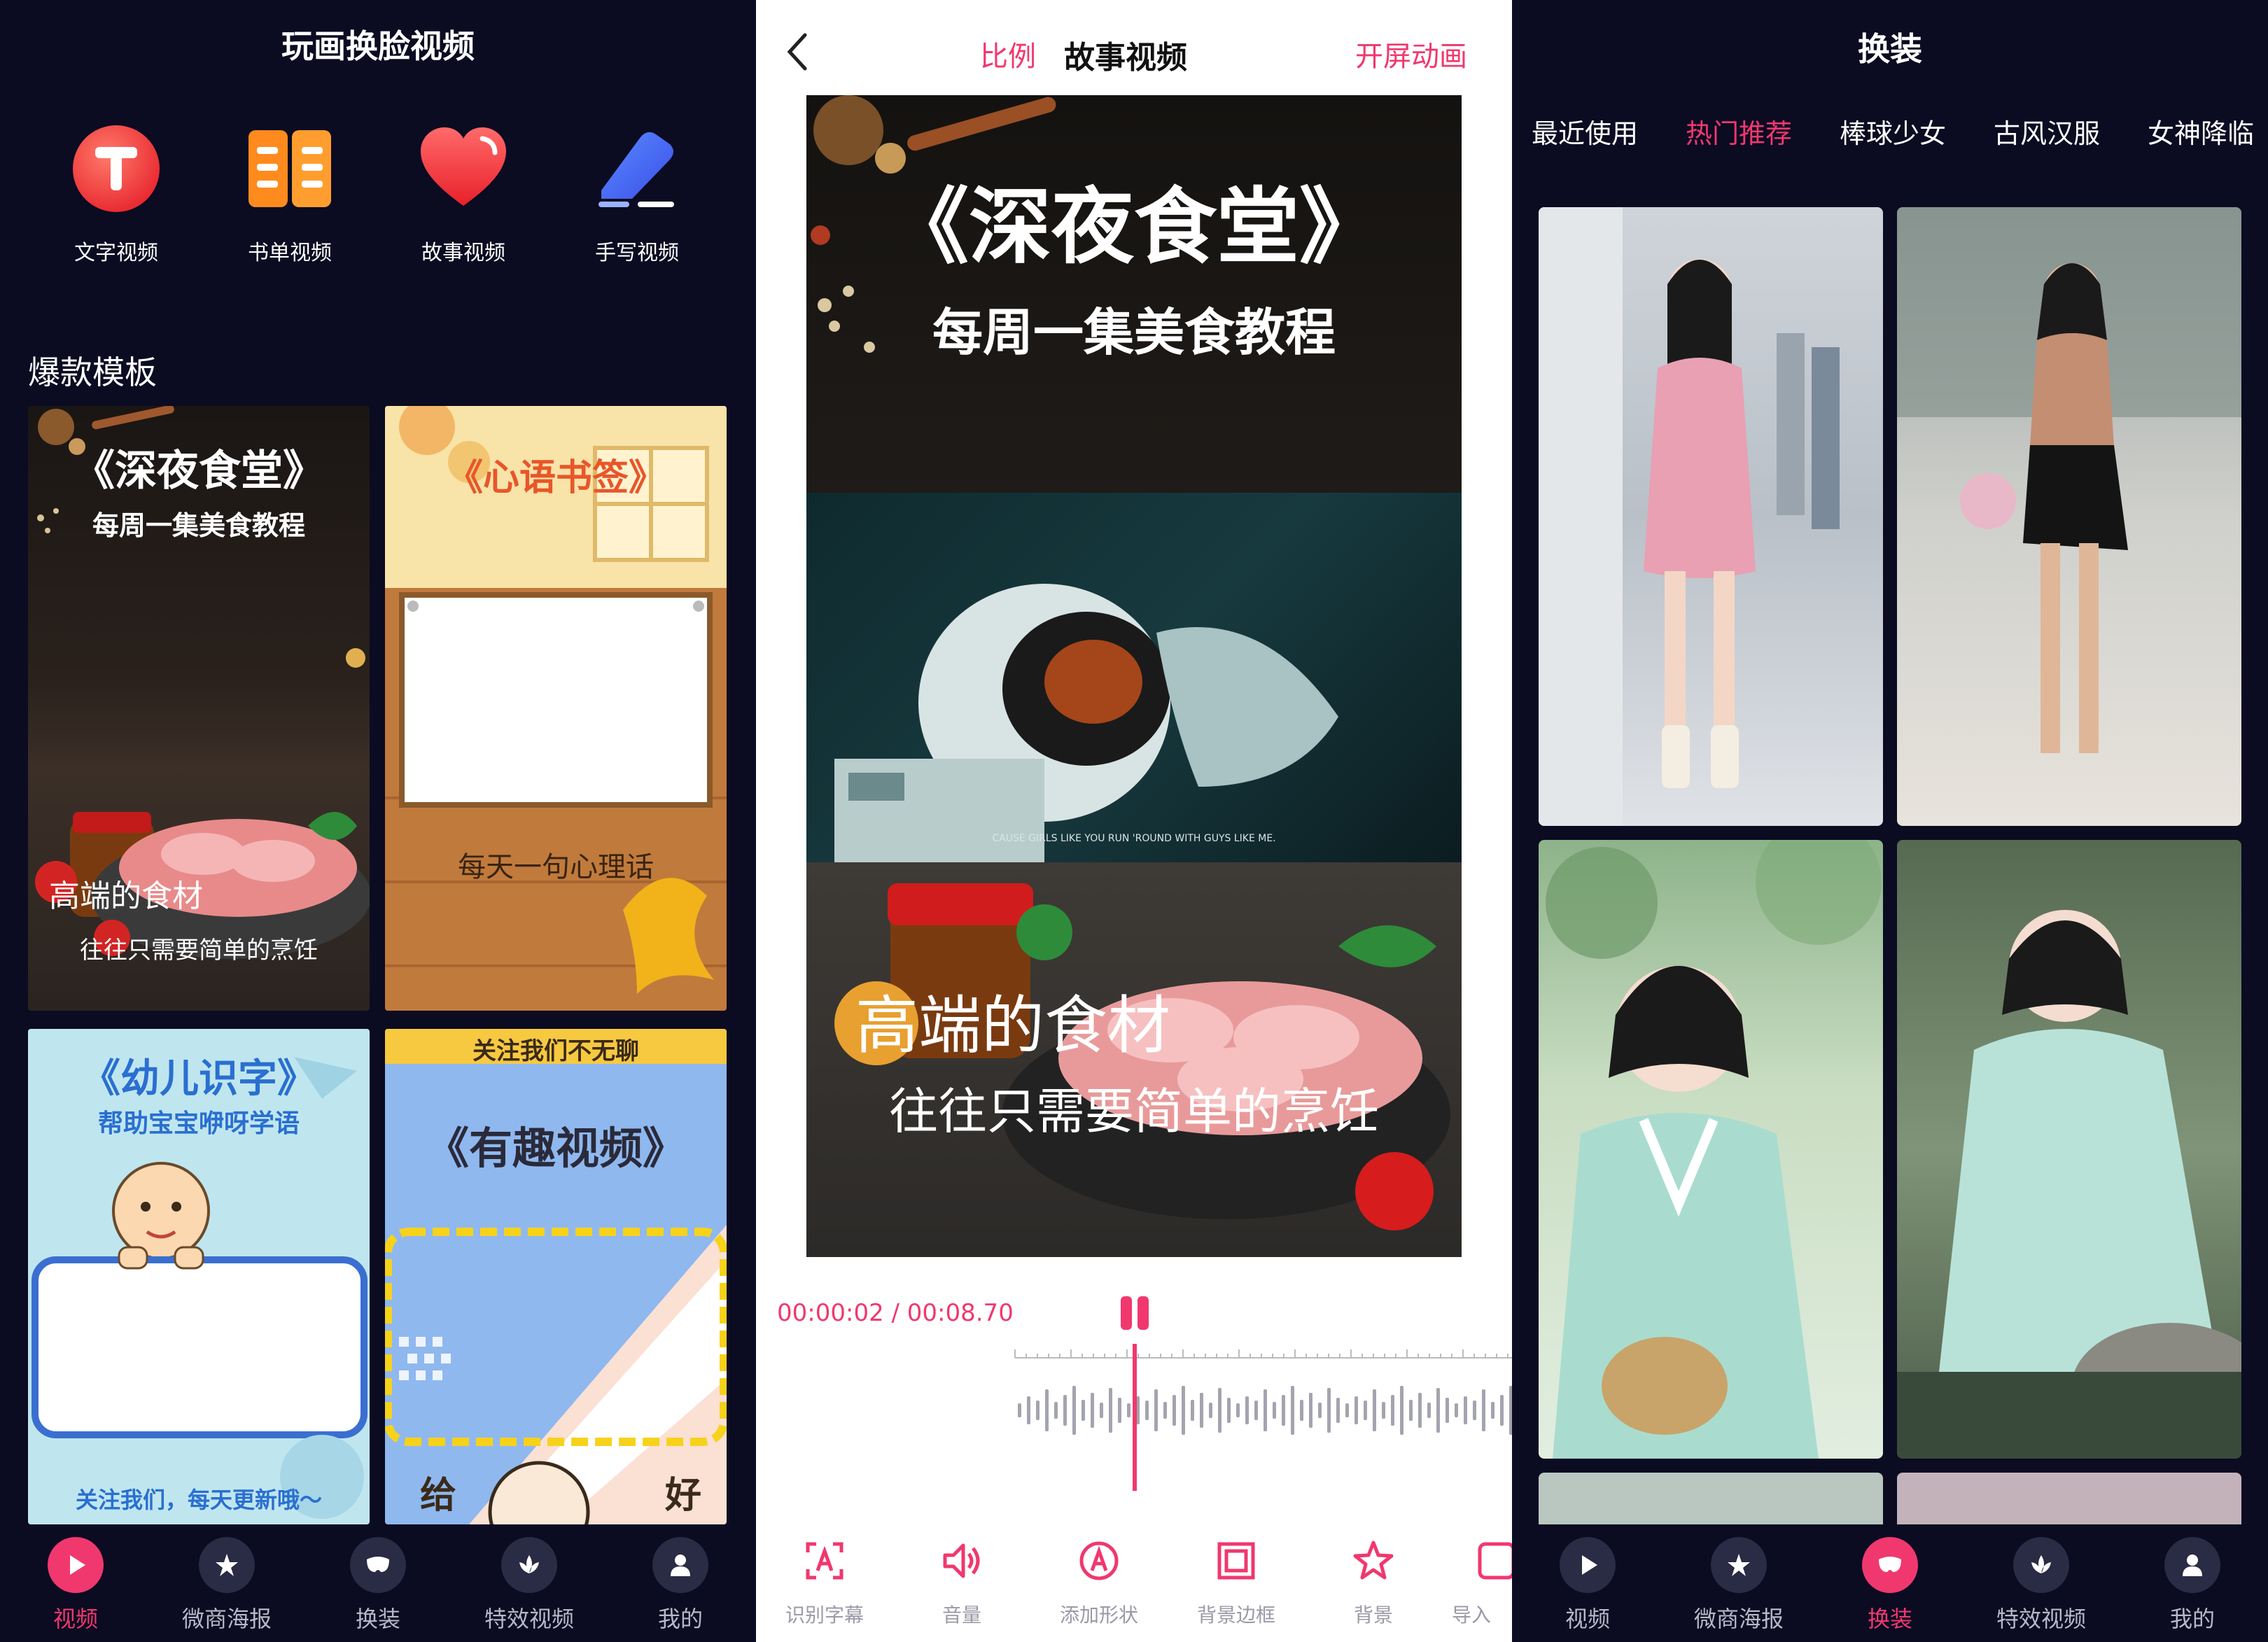 The image size is (2268, 1642). What do you see at coordinates (824, 1591) in the screenshot?
I see `recognize-caption-button: 识别字幕` at bounding box center [824, 1591].